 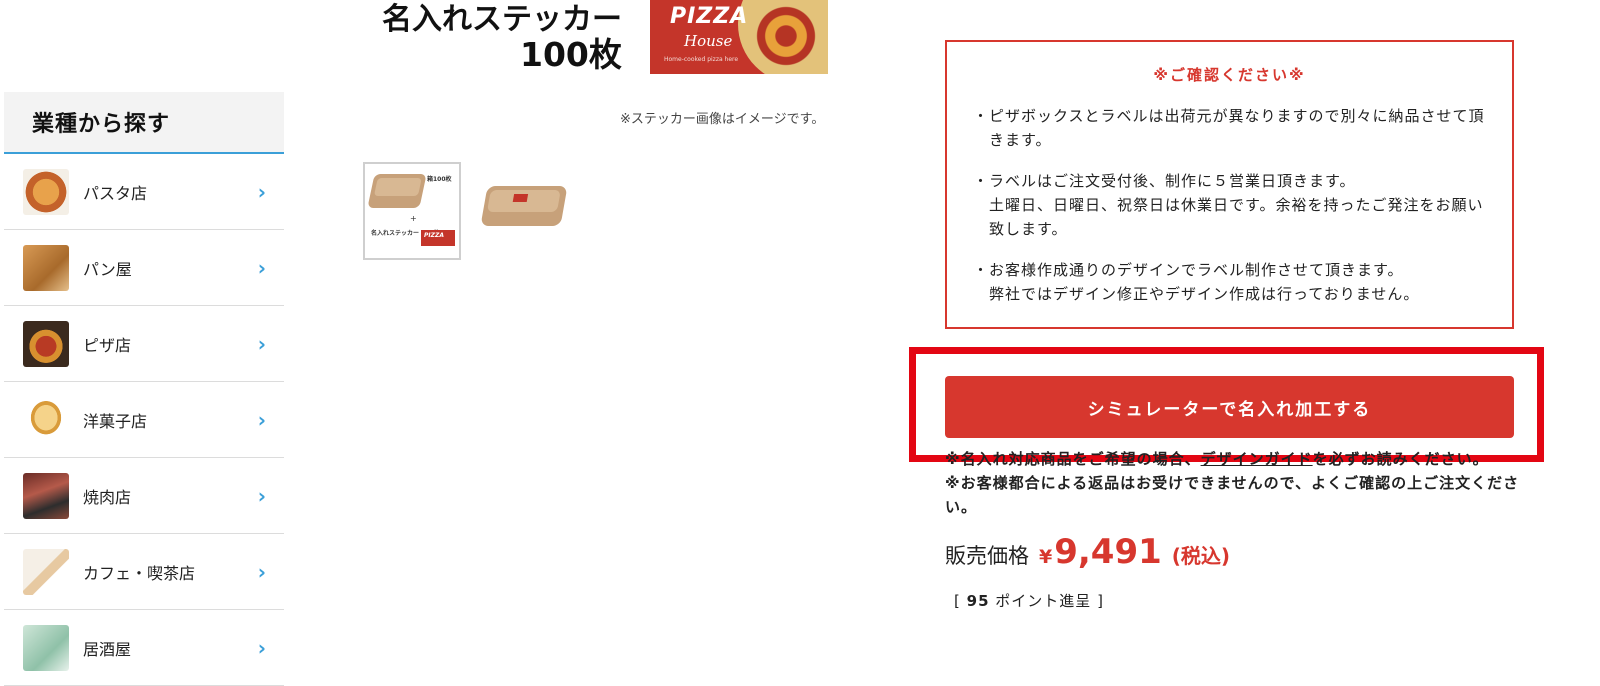 What do you see at coordinates (107, 649) in the screenshot?
I see `sidebar-item-label: 居酒屋` at bounding box center [107, 649].